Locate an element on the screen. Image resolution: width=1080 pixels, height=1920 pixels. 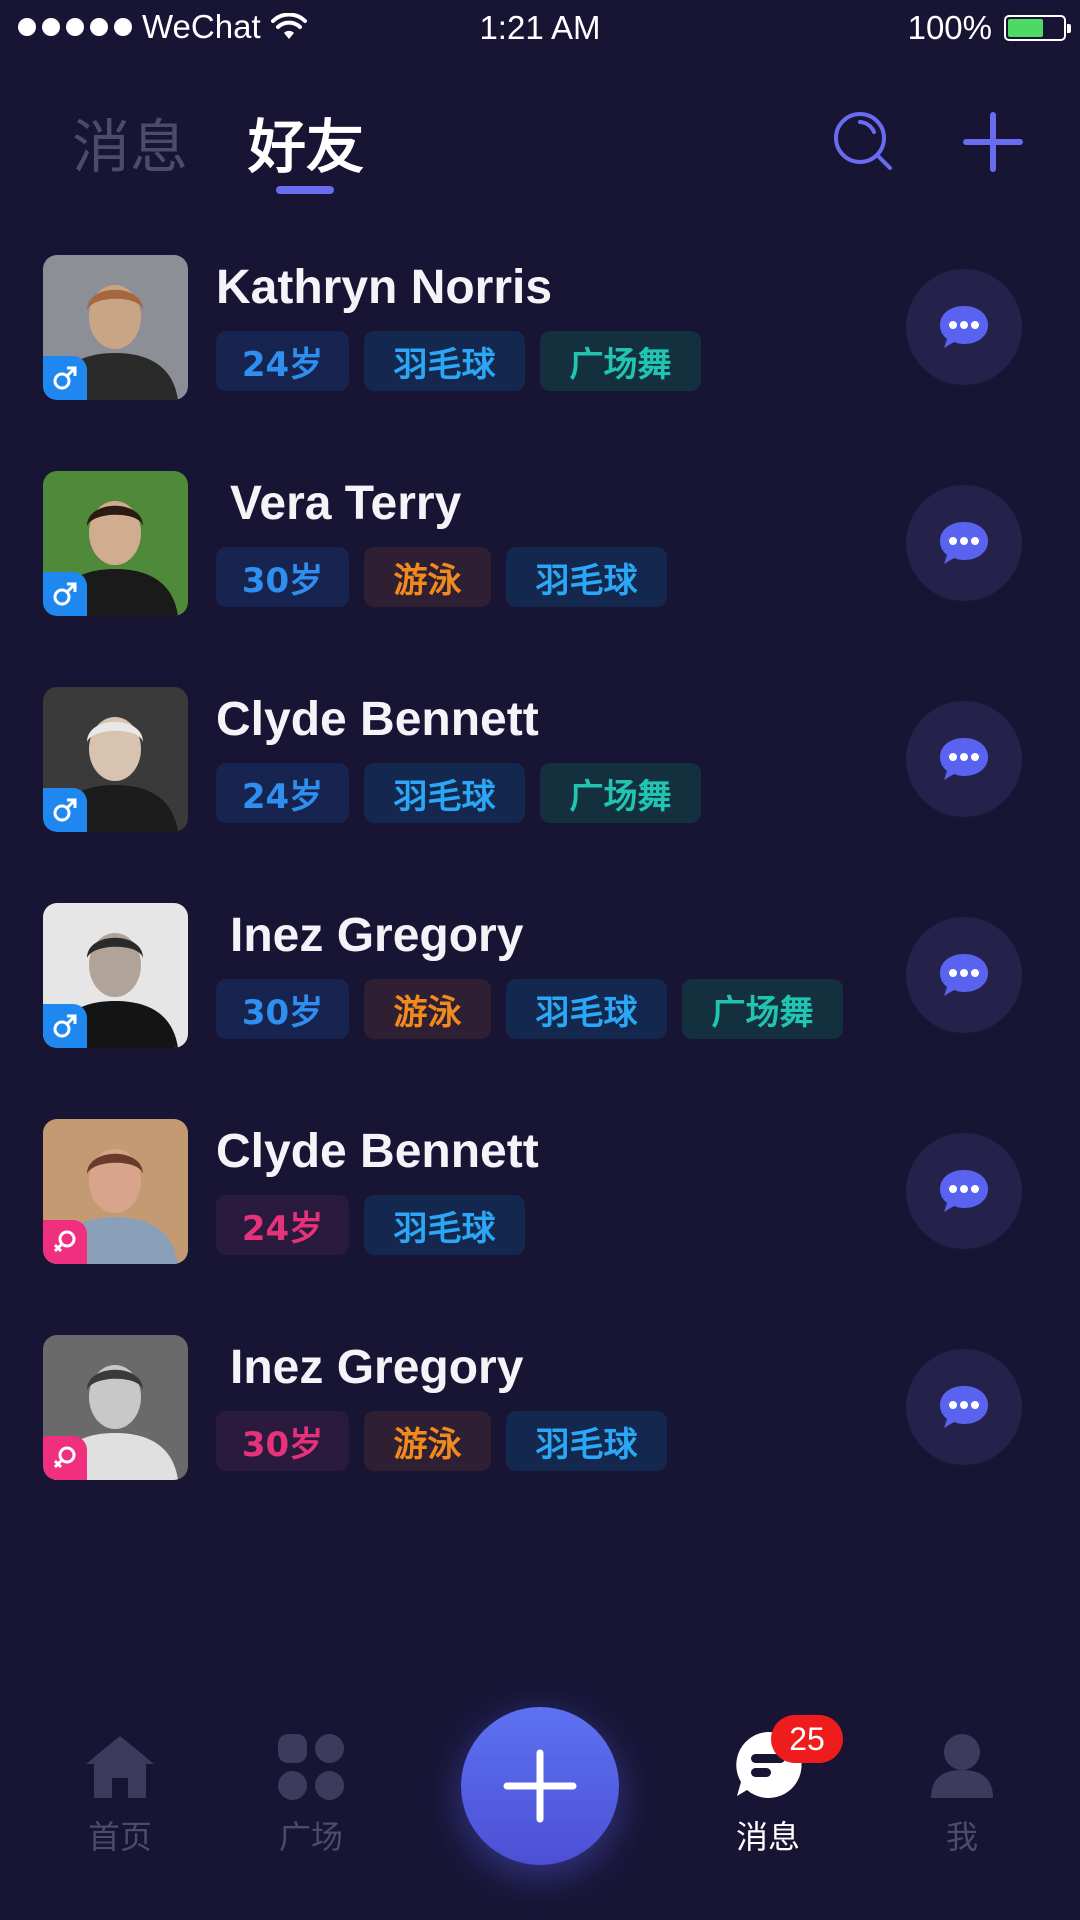
battery-percent: 100% is located at coordinates (949, 27).